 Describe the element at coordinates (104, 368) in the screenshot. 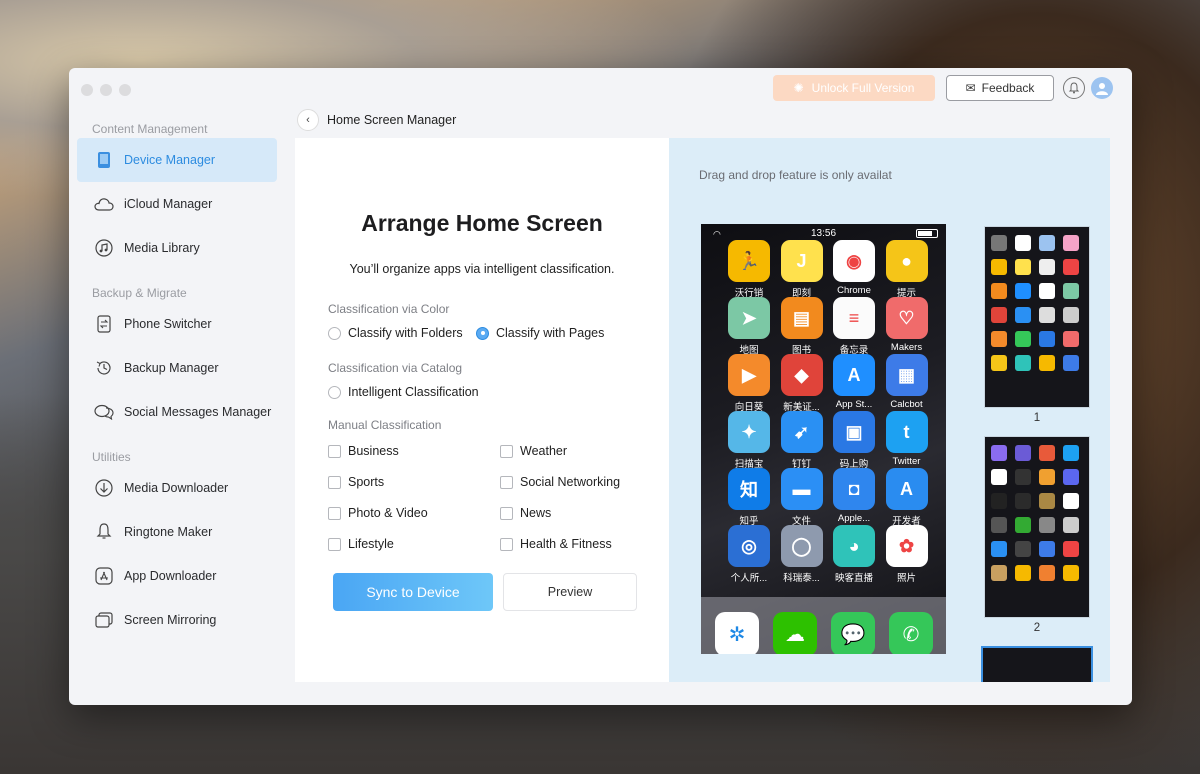

I see `backup-clock-icon` at that location.